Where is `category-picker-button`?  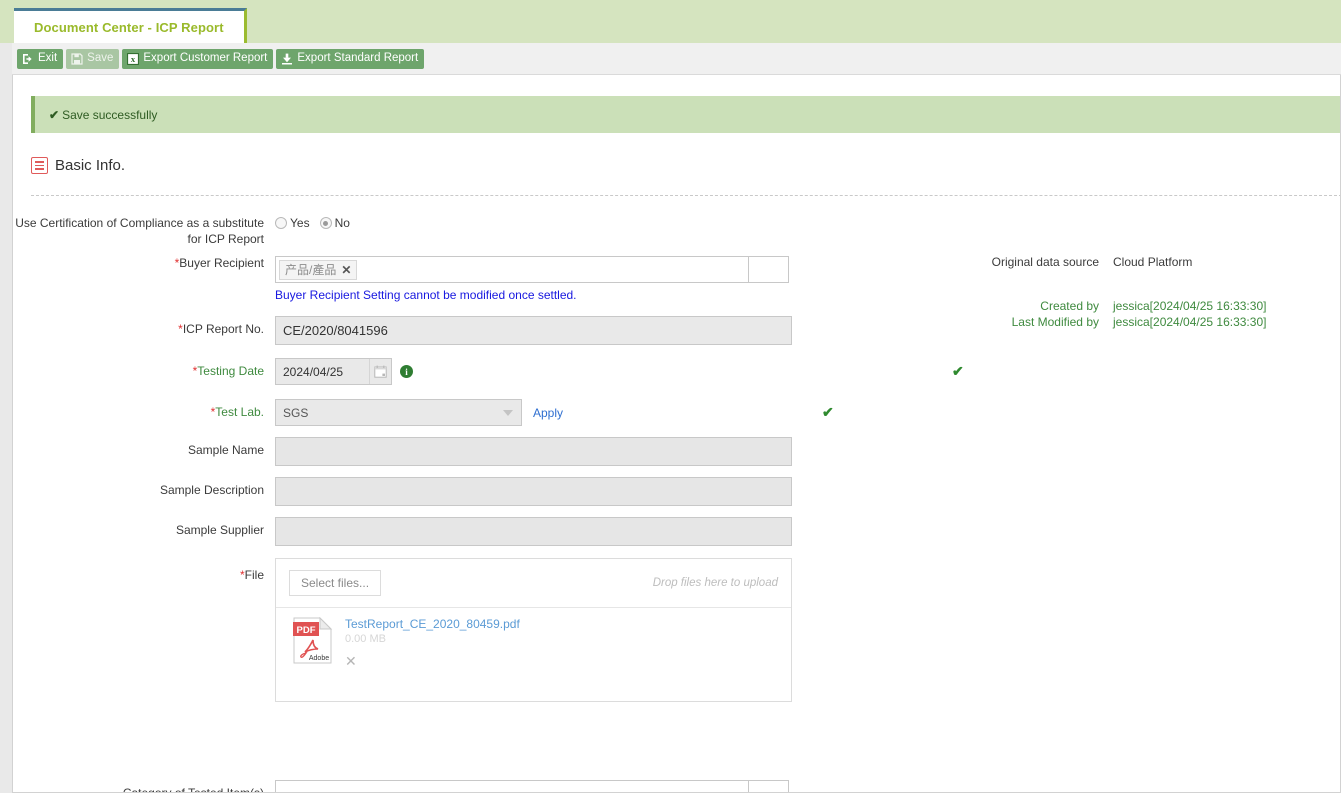
category-picker-button is located at coordinates (769, 786).